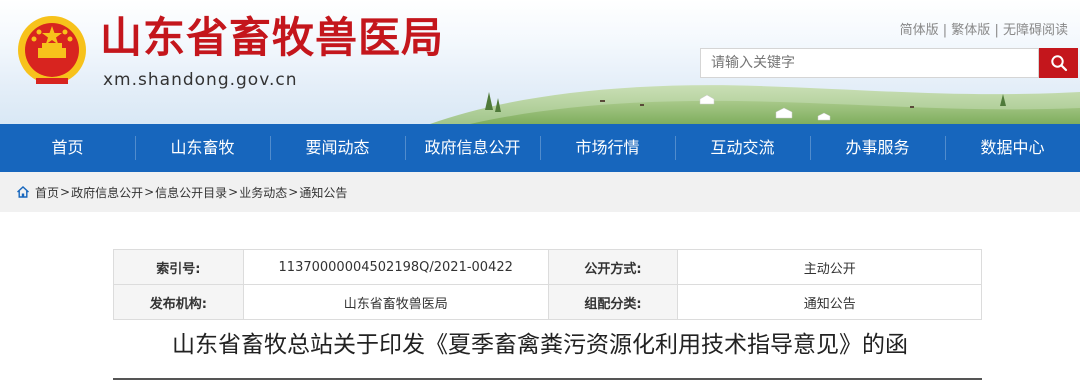  I want to click on breadcrumb-item-notices: 通知公告, so click(323, 192).